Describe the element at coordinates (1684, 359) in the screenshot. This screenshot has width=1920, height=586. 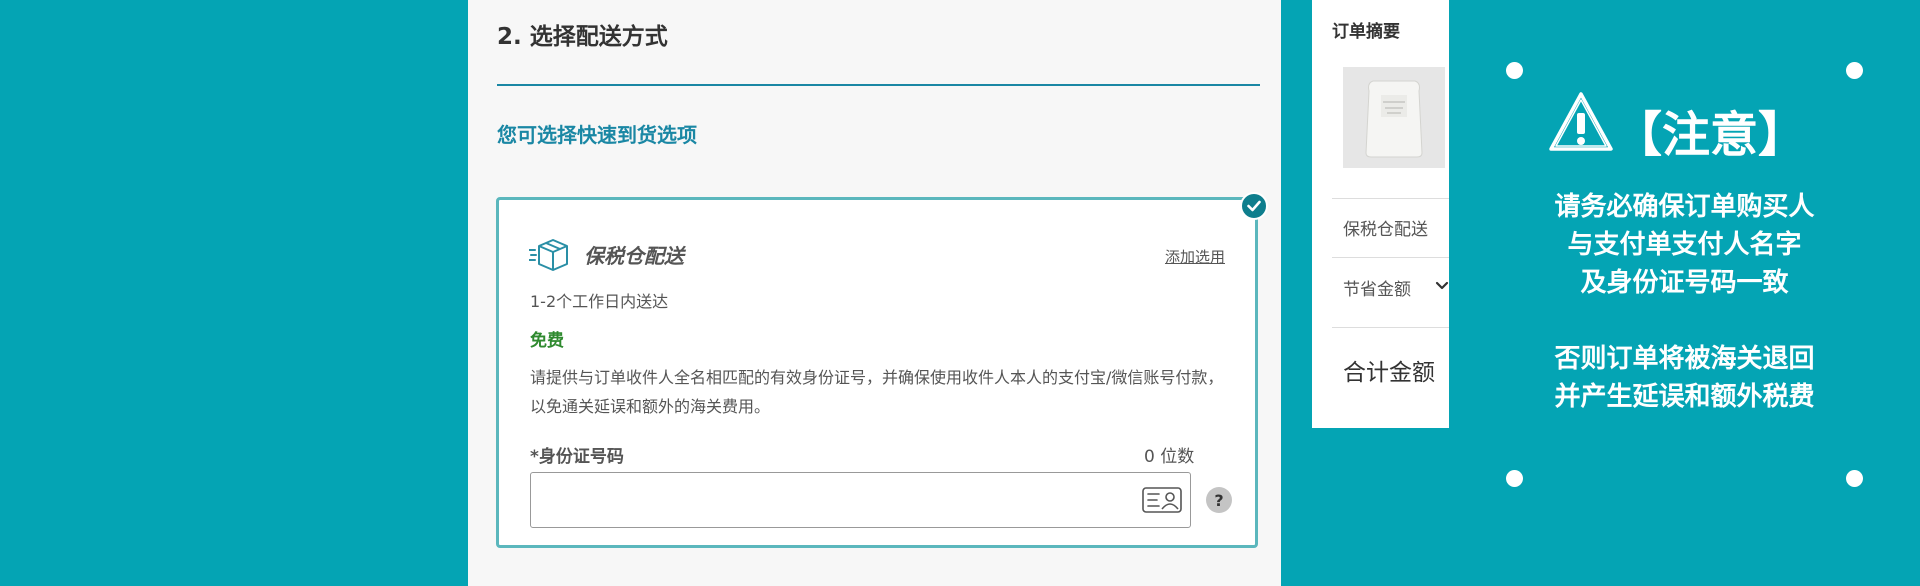
I see `notice-line: 否则订单将被海关退回` at that location.